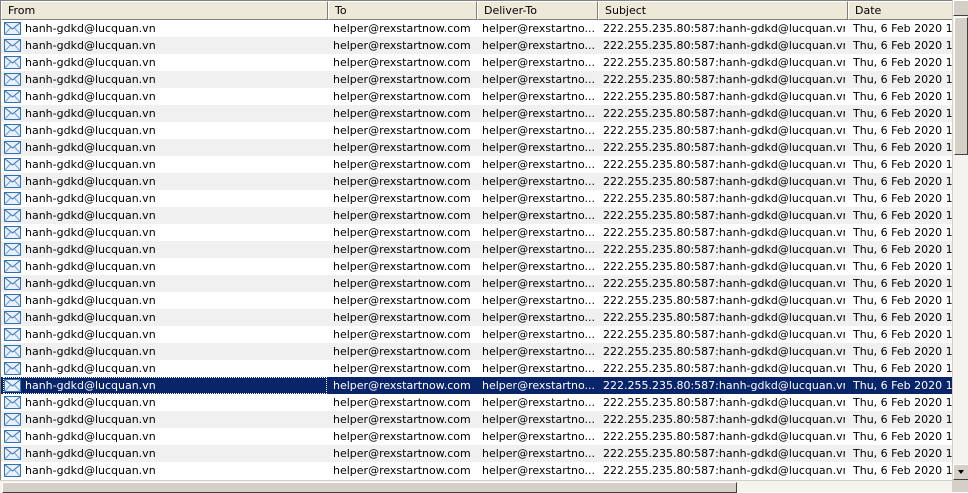 This screenshot has width=968, height=493. I want to click on column-header-to: To, so click(402, 10).